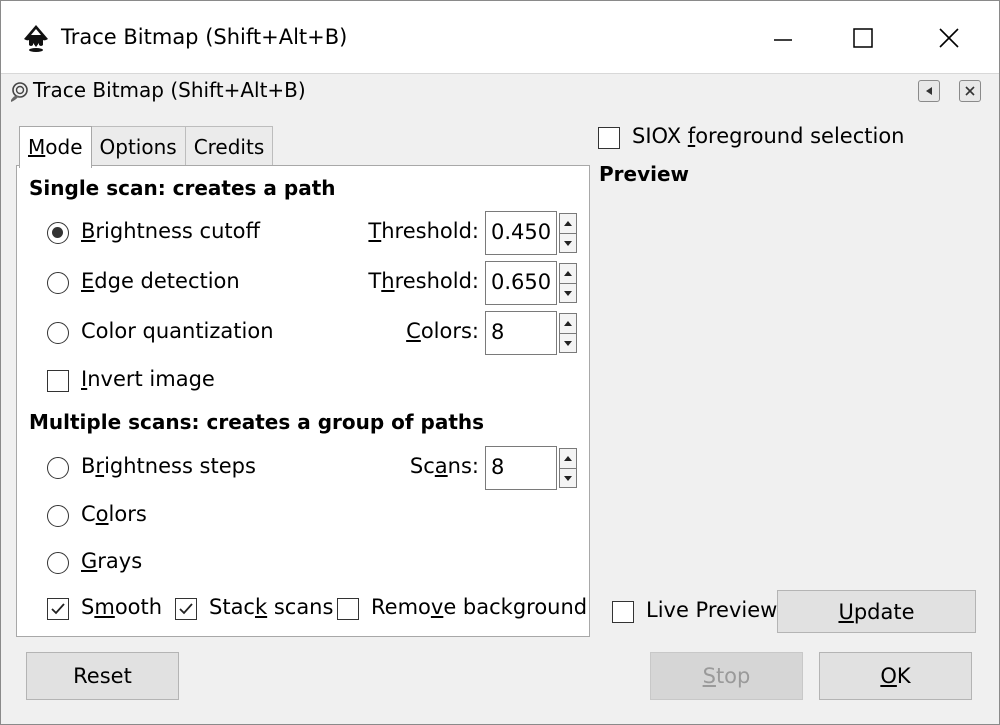 This screenshot has height=725, width=1000. I want to click on remove-background-checkbox, so click(348, 609).